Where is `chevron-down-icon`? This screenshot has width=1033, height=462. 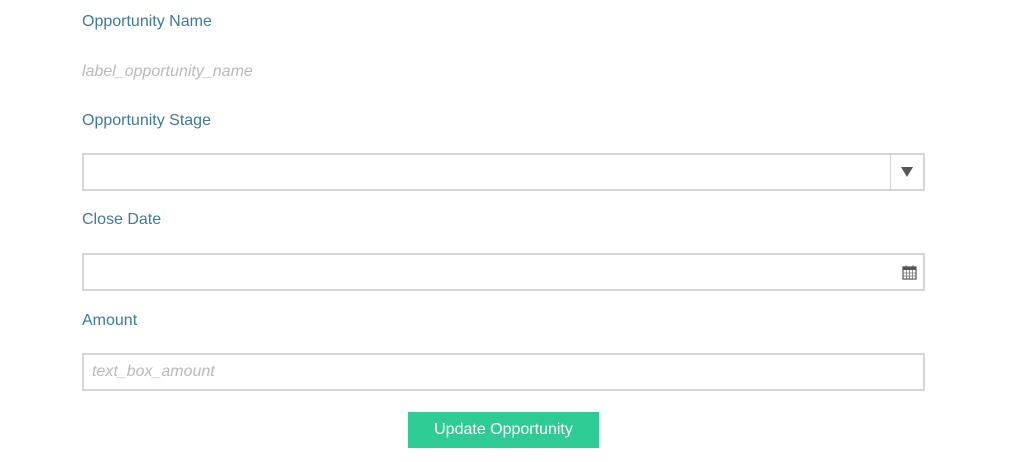 chevron-down-icon is located at coordinates (907, 172).